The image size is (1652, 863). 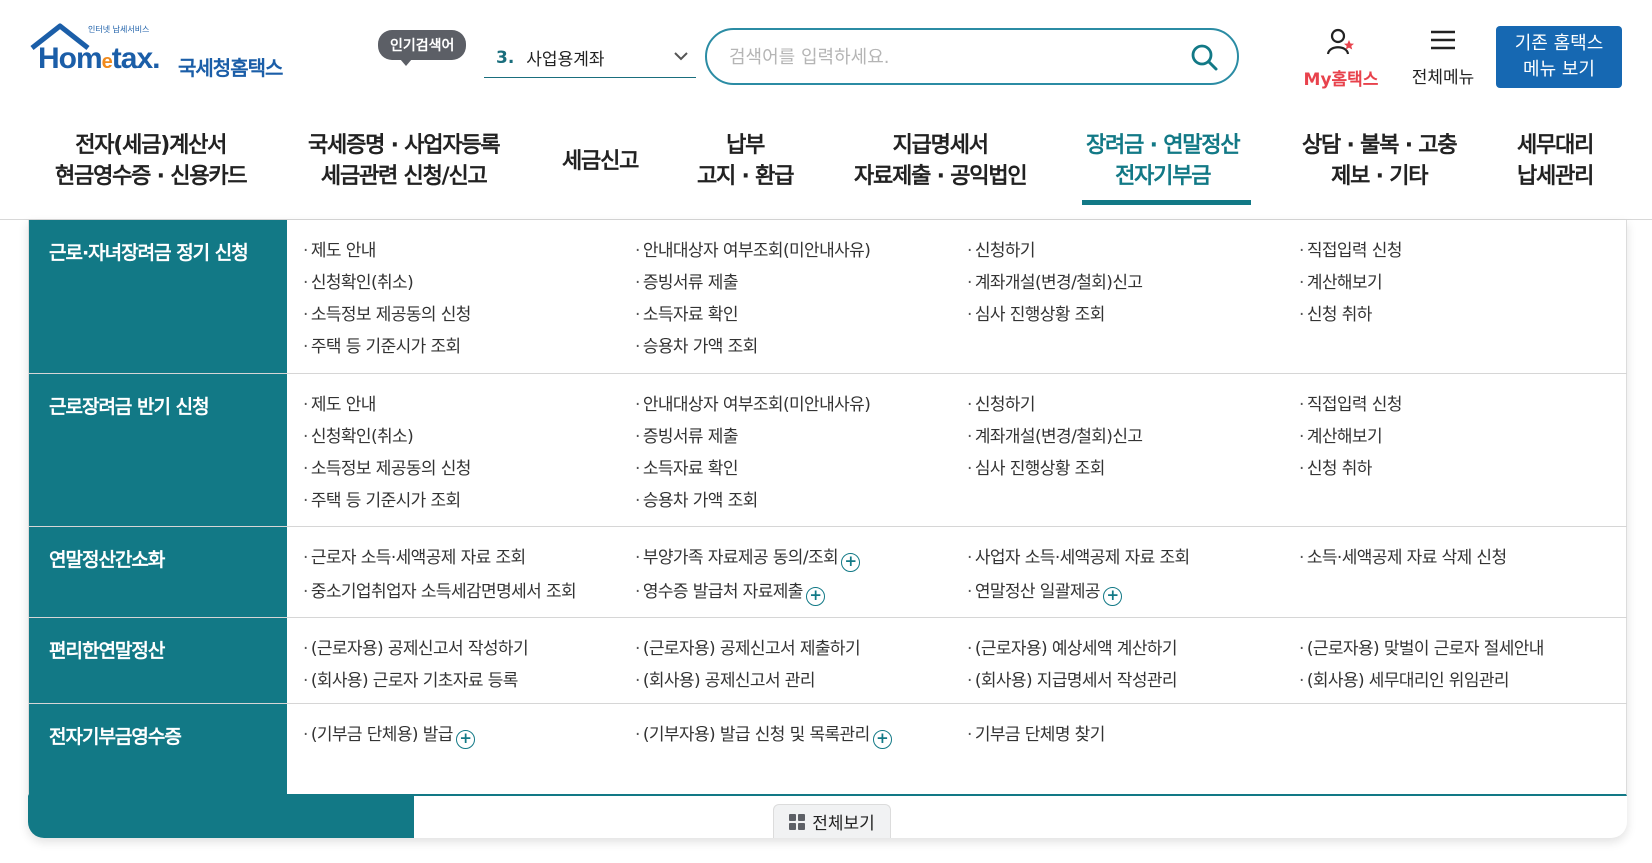 What do you see at coordinates (1443, 78) in the screenshot?
I see `all-menu-label: 전체메뉴` at bounding box center [1443, 78].